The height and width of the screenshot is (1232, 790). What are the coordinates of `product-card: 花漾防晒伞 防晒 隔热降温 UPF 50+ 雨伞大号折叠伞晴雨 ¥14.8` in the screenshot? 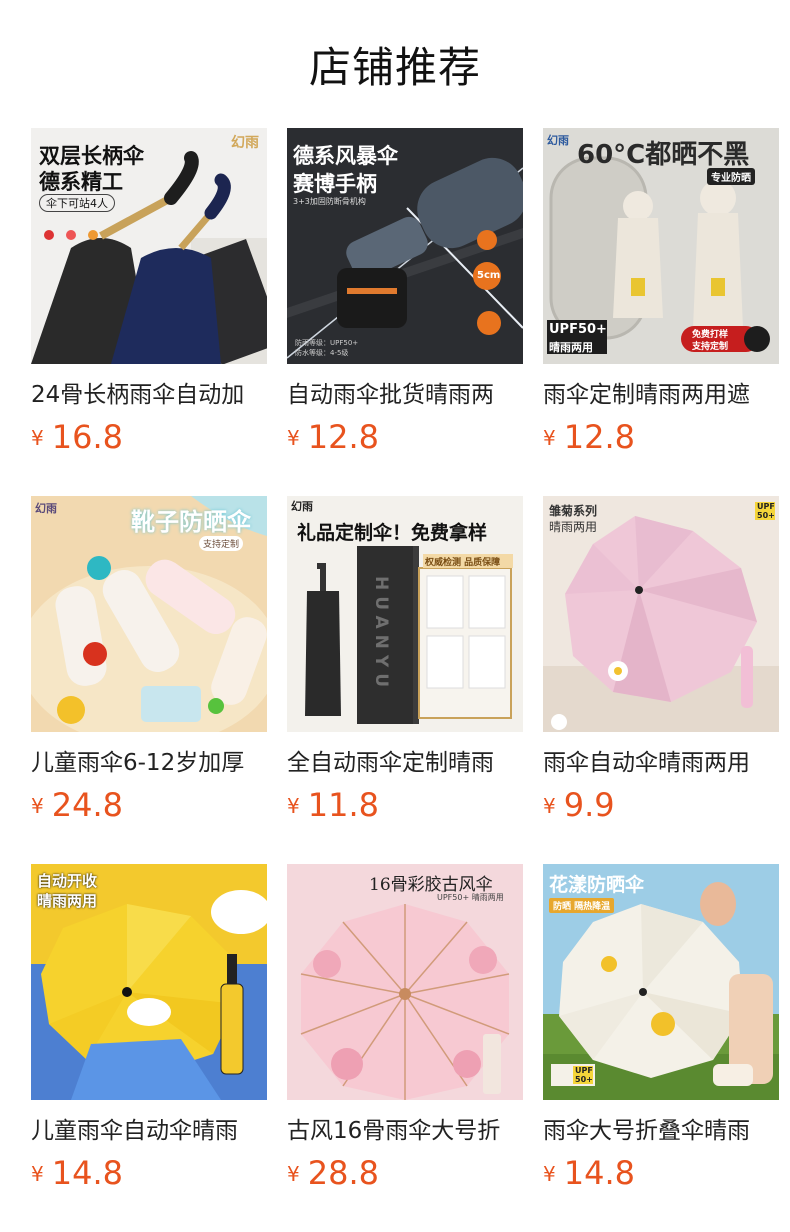 It's located at (661, 1029).